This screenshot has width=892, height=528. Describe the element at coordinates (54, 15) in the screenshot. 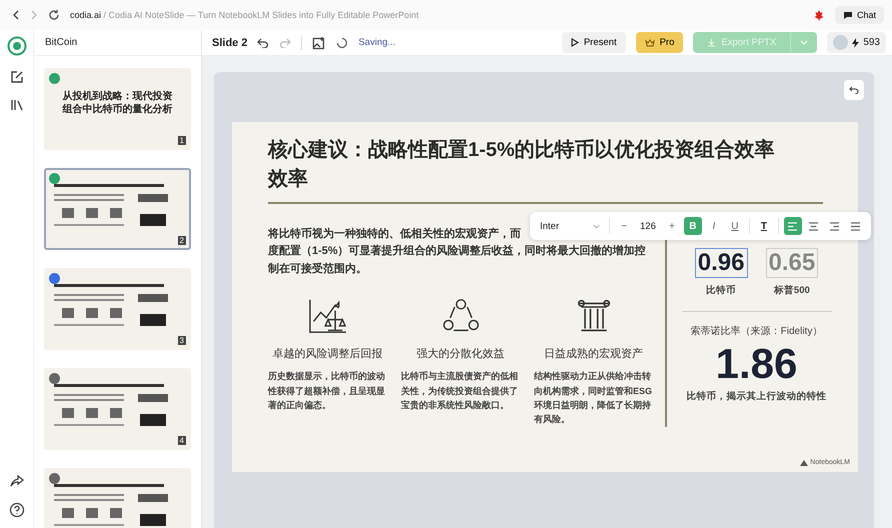

I see `reload-icon` at that location.